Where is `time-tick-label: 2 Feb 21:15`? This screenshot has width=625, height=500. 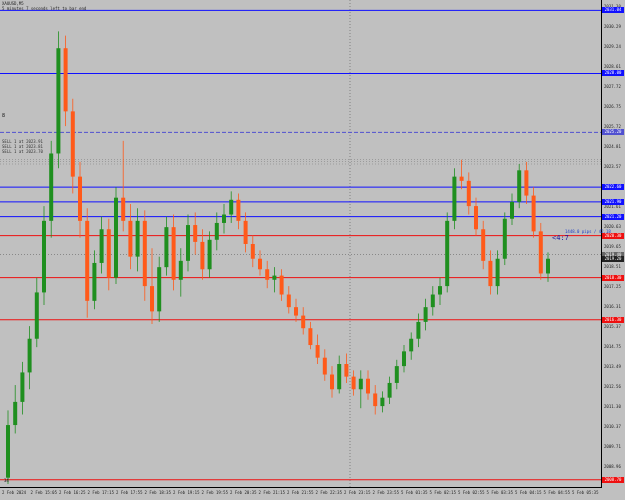 time-tick-label: 2 Feb 21:15 is located at coordinates (272, 492).